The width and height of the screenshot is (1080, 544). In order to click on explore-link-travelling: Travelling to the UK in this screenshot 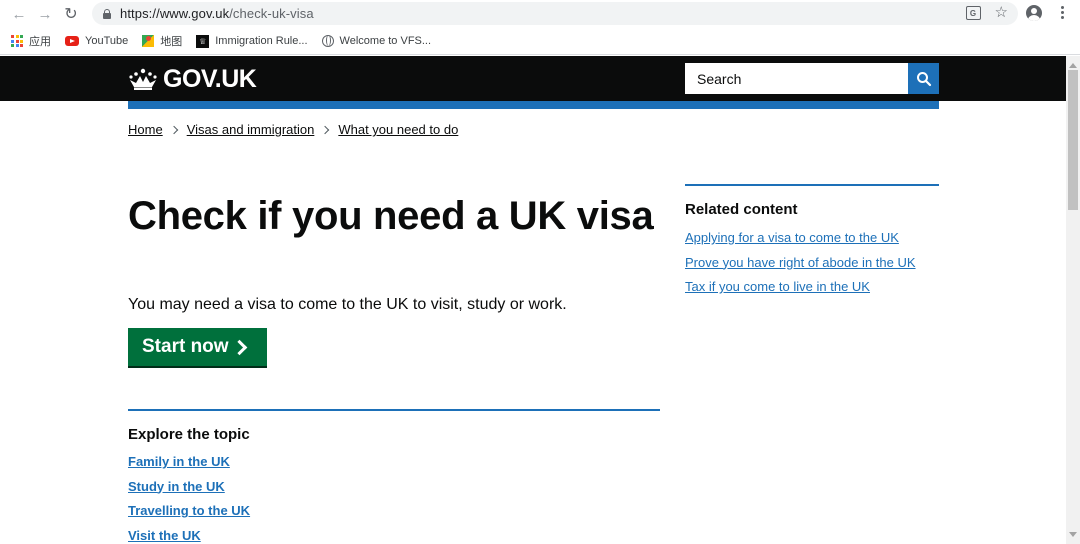, I will do `click(189, 510)`.